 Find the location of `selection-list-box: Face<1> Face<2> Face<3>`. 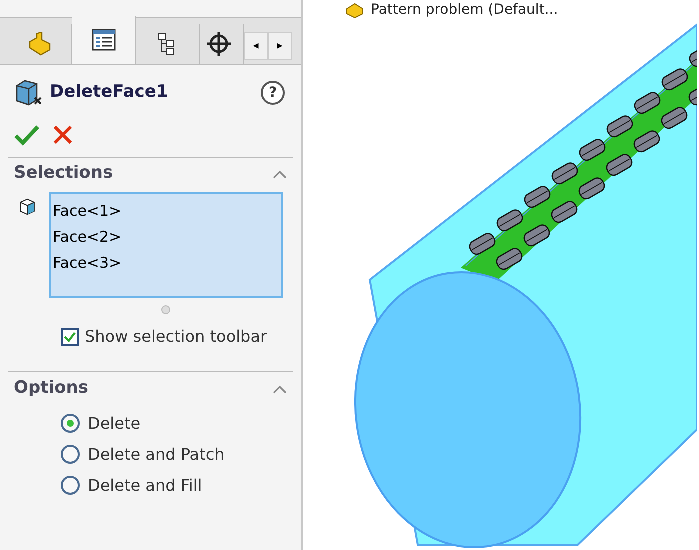

selection-list-box: Face<1> Face<2> Face<3> is located at coordinates (166, 245).